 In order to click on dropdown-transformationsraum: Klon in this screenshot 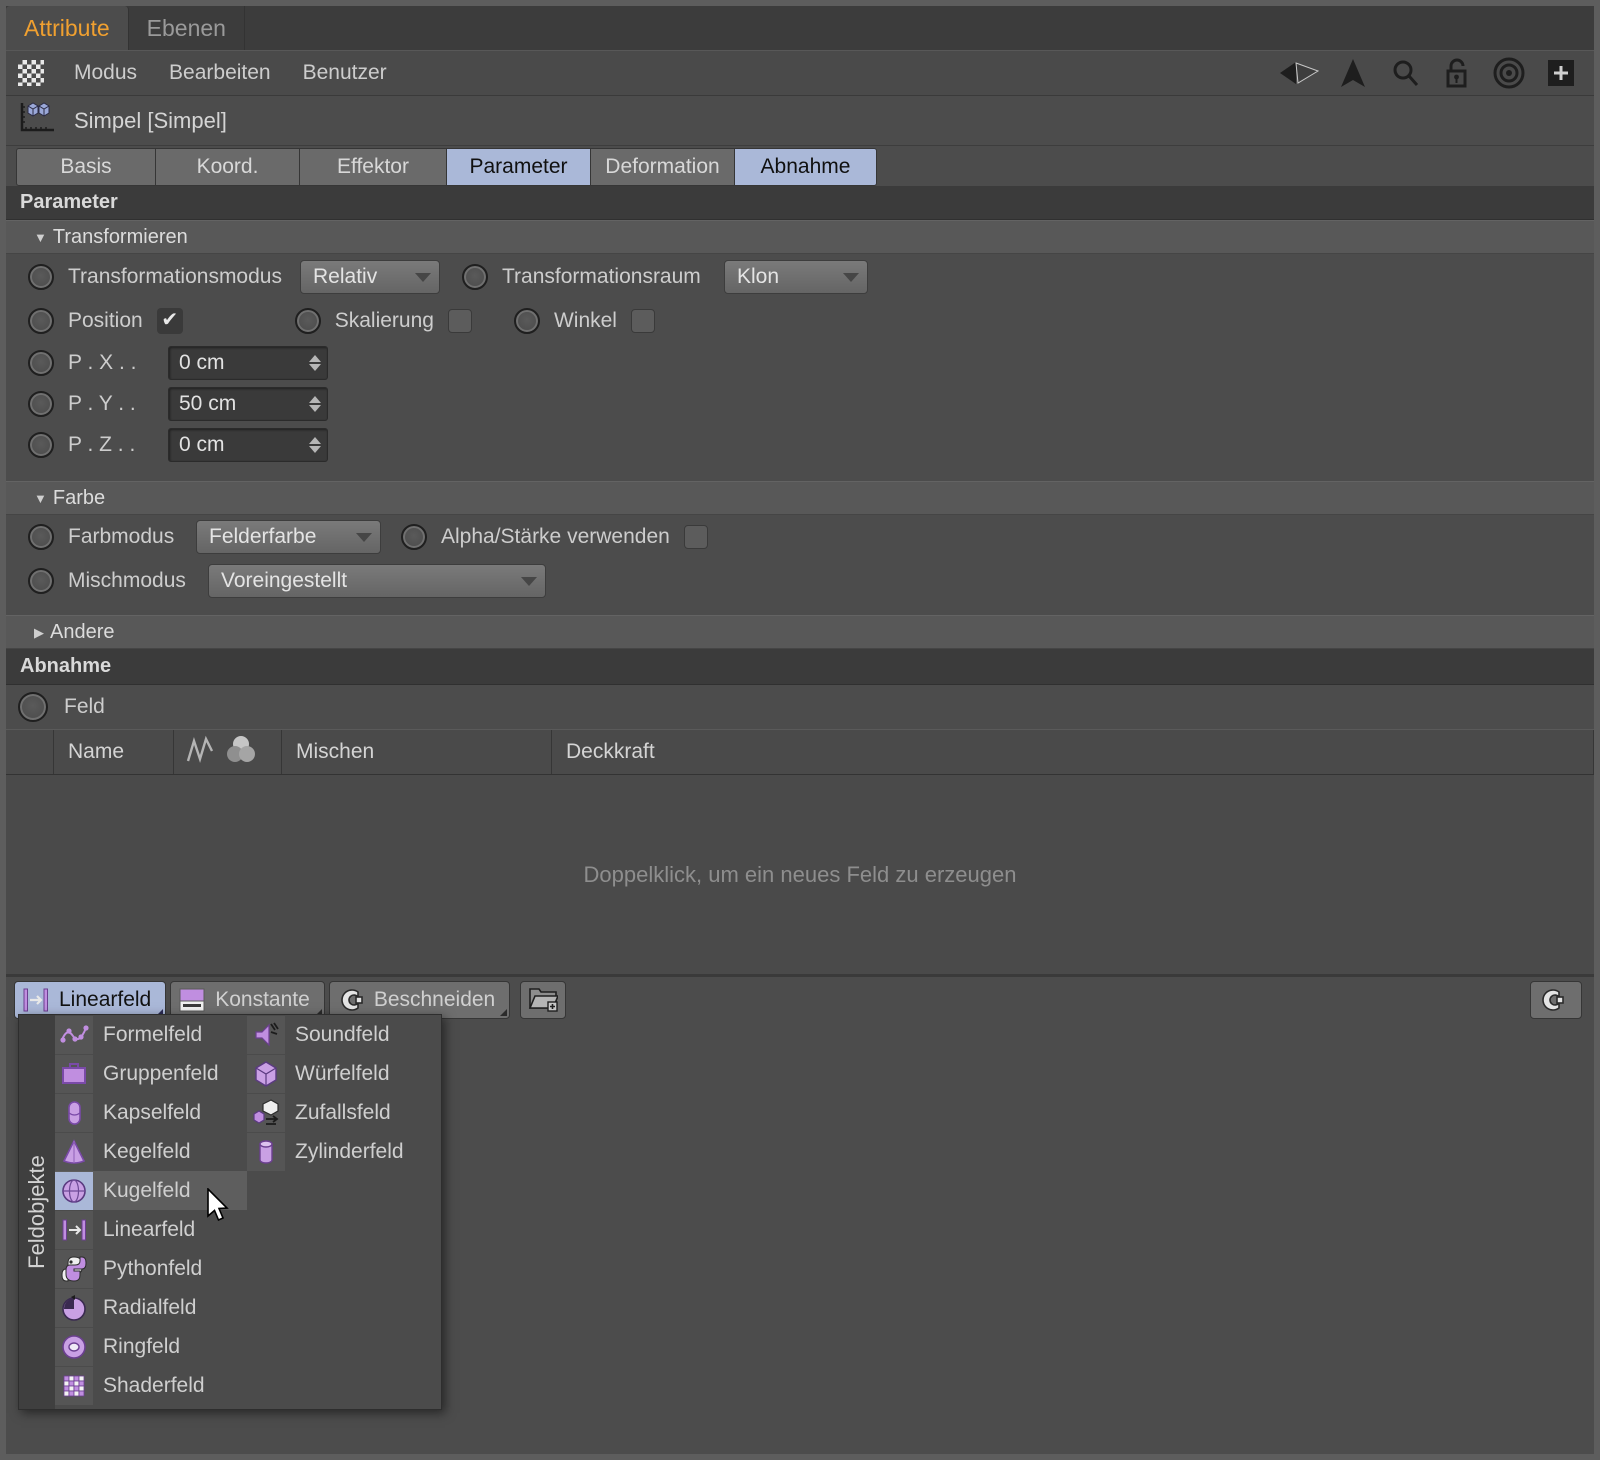, I will do `click(796, 277)`.